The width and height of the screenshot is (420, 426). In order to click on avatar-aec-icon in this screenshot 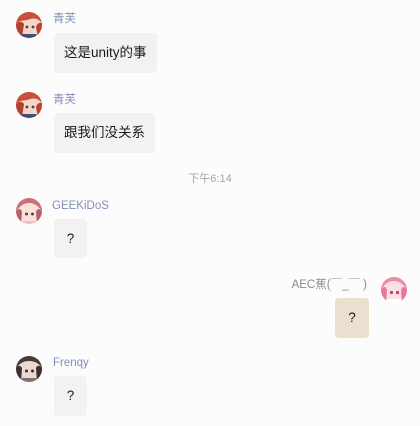, I will do `click(394, 290)`.